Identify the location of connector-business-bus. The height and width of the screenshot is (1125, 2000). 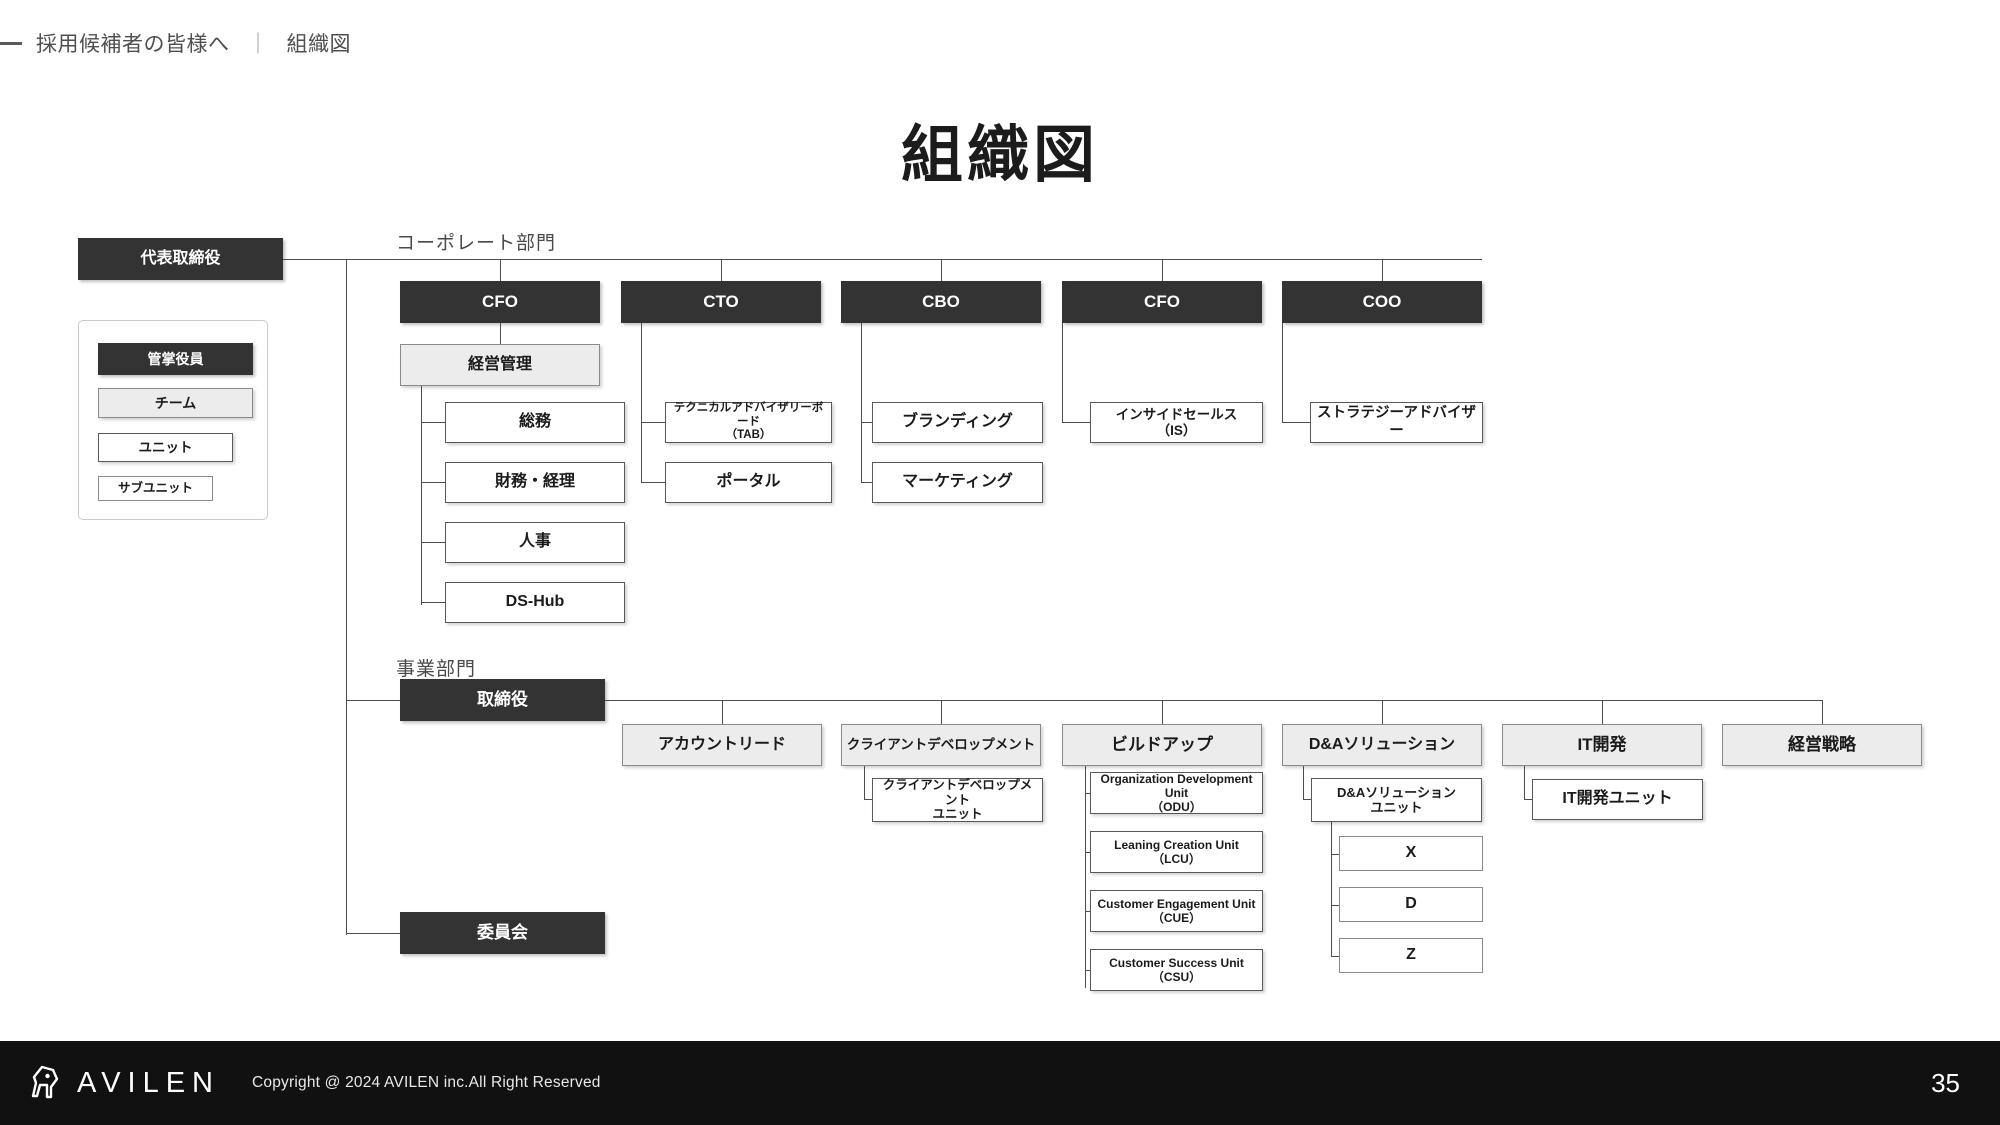
(1214, 700).